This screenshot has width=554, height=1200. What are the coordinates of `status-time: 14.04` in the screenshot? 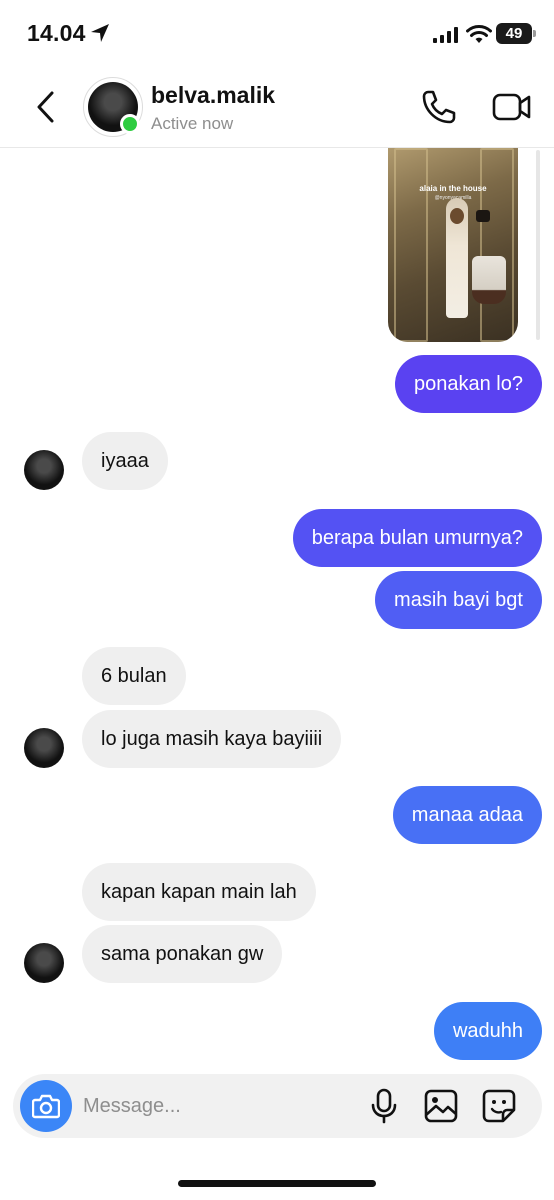 It's located at (56, 33).